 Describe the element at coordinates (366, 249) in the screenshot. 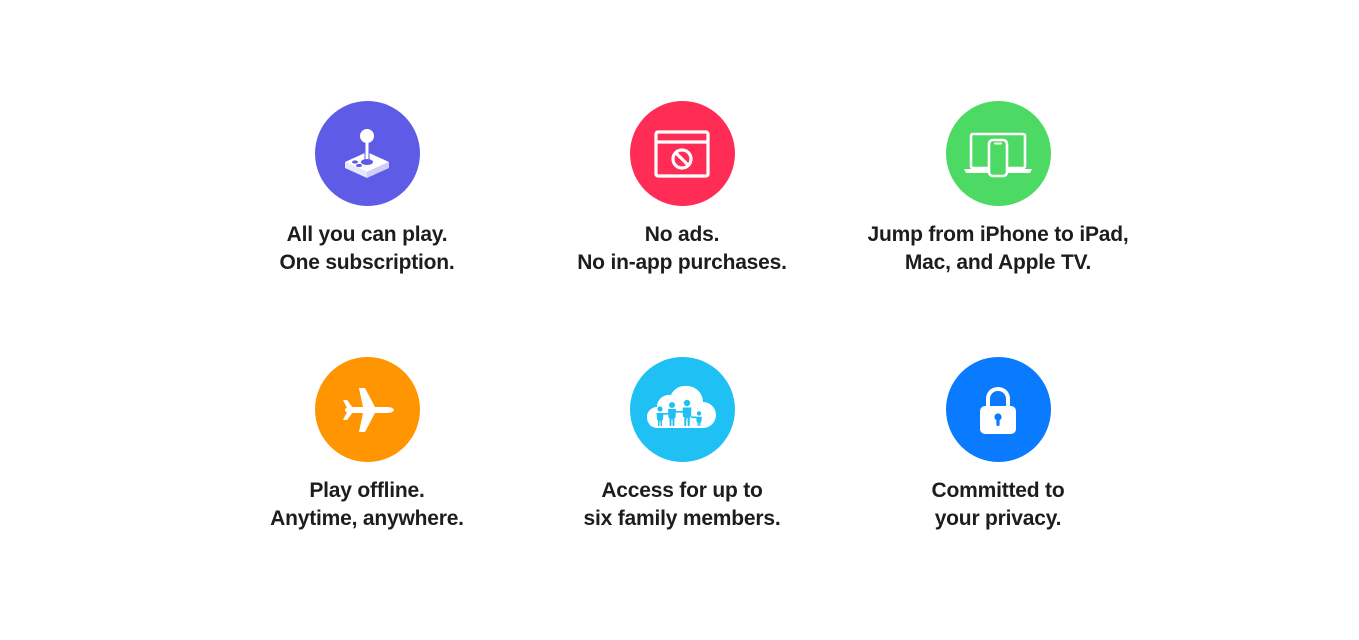

I see `feature-caption: All you can play. One subscription.` at that location.